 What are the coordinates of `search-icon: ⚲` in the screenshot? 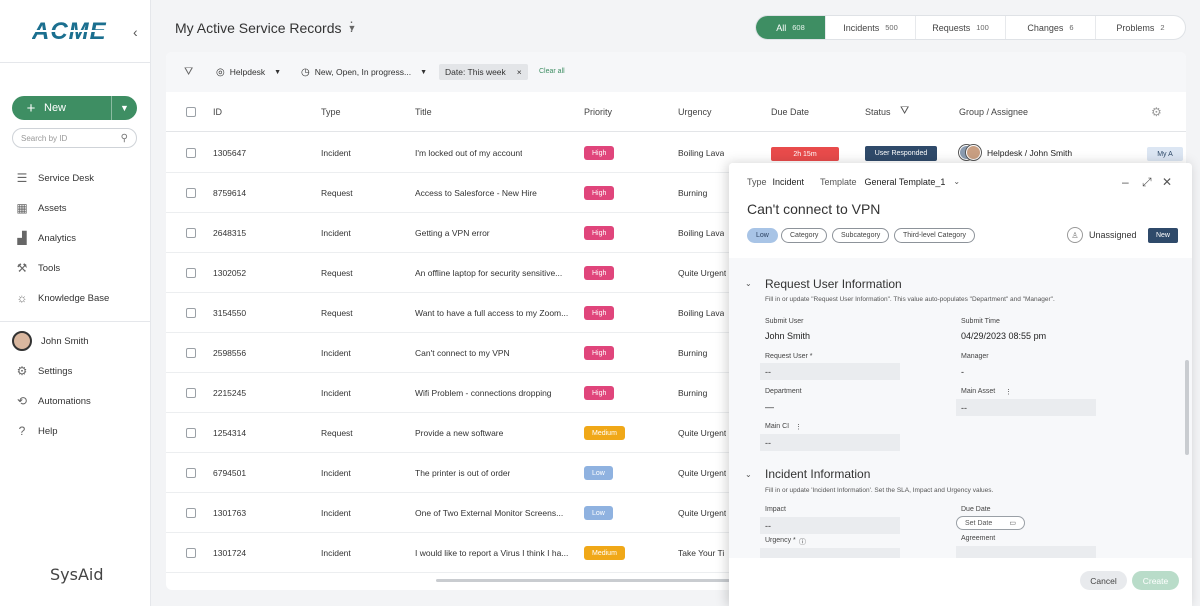 It's located at (124, 138).